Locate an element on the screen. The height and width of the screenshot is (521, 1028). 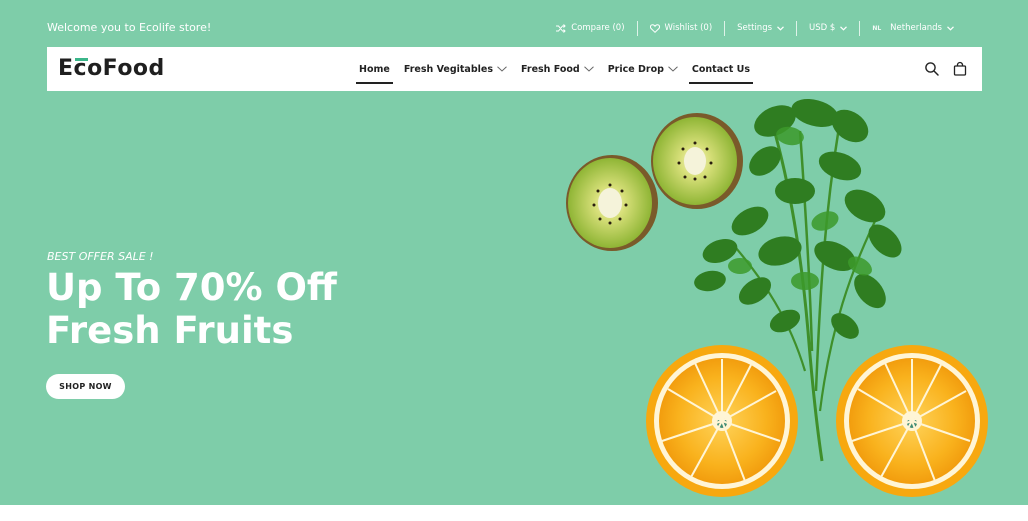
headline-line-2: Fresh Fruits is located at coordinates (170, 330).